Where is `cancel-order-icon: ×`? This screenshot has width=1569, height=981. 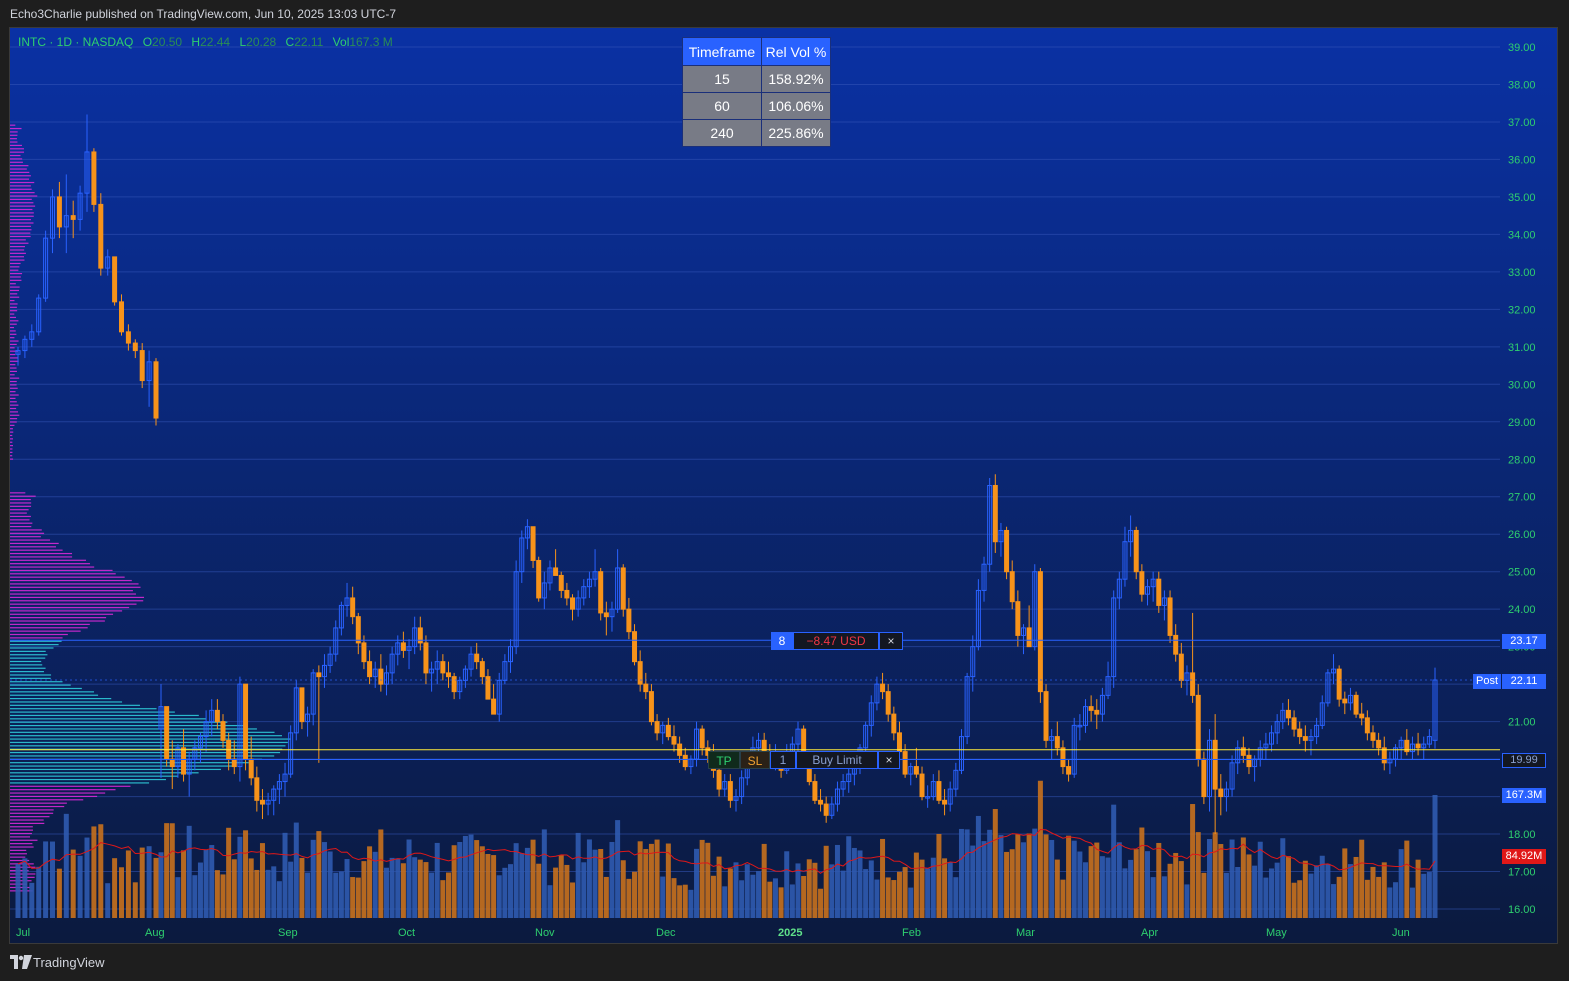 cancel-order-icon: × is located at coordinates (889, 760).